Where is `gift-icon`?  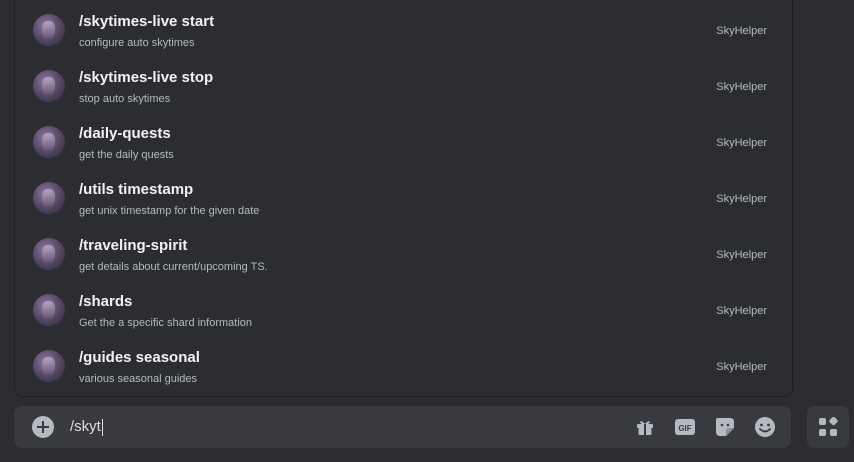 gift-icon is located at coordinates (645, 427).